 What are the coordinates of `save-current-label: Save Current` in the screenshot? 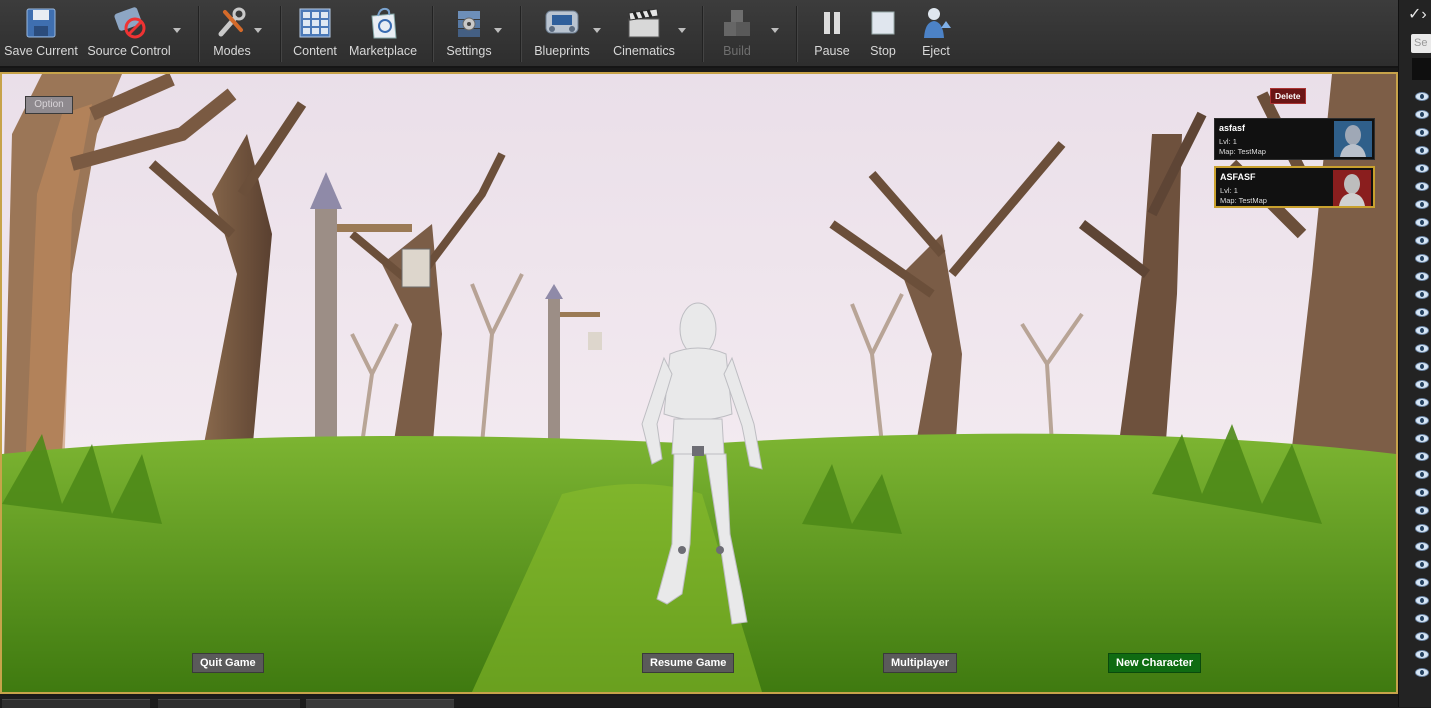 It's located at (41, 51).